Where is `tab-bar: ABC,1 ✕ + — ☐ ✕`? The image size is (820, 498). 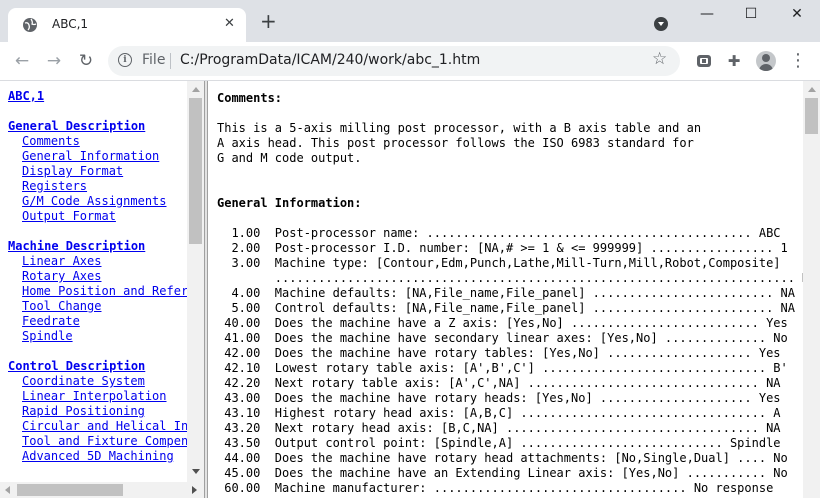
tab-bar: ABC,1 ✕ + — ☐ ✕ is located at coordinates (410, 21).